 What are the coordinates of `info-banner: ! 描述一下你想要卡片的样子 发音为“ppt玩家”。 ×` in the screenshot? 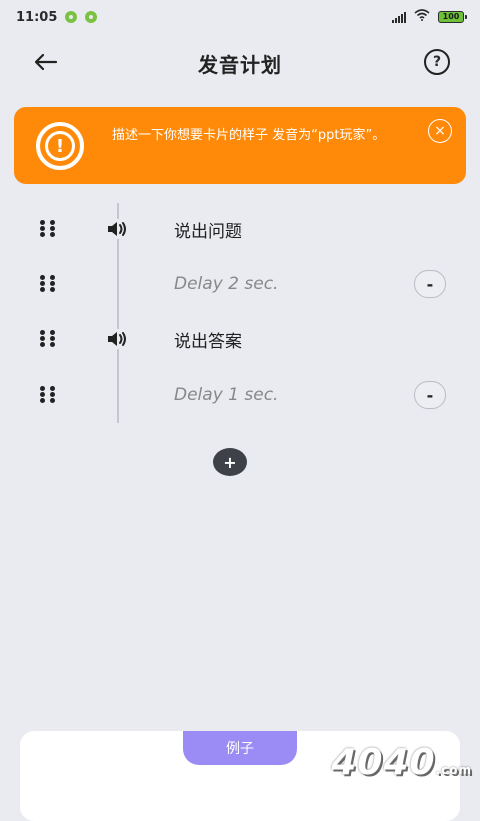 It's located at (240, 145).